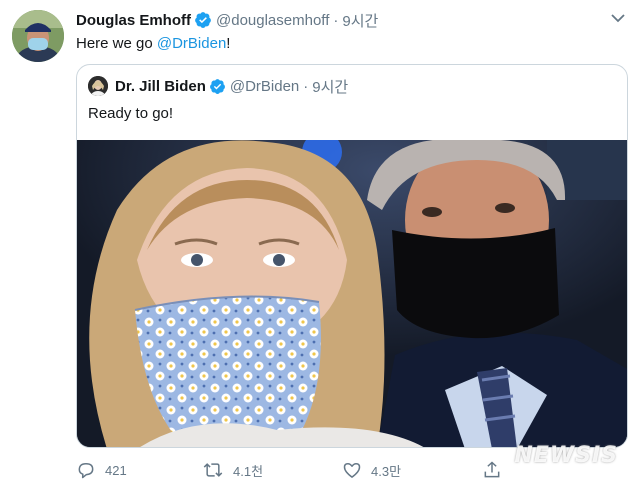  I want to click on quoted-tweet-header: Dr. Jill Biden @DrBiden · 9시간, so click(231, 86).